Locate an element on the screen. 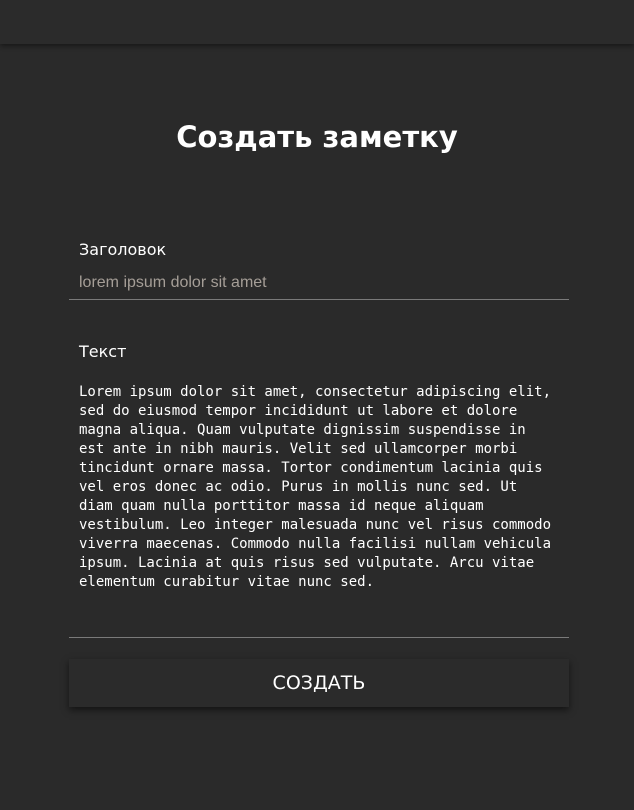  title-input is located at coordinates (319, 283).